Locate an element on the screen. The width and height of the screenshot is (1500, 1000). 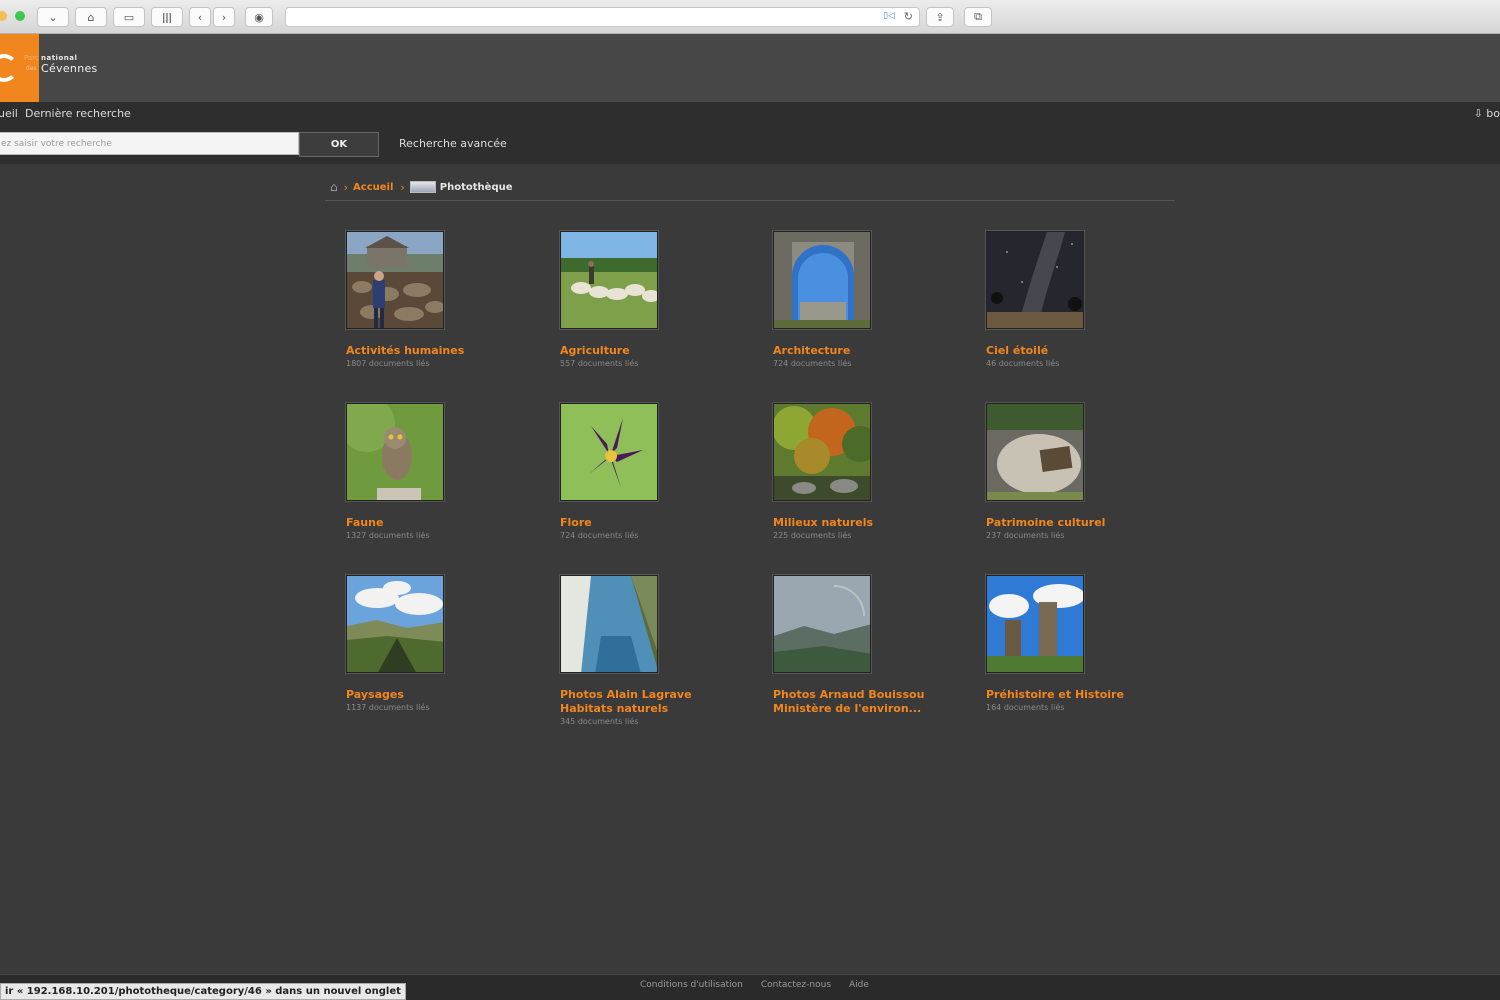
forward-icon: › is located at coordinates (224, 17).